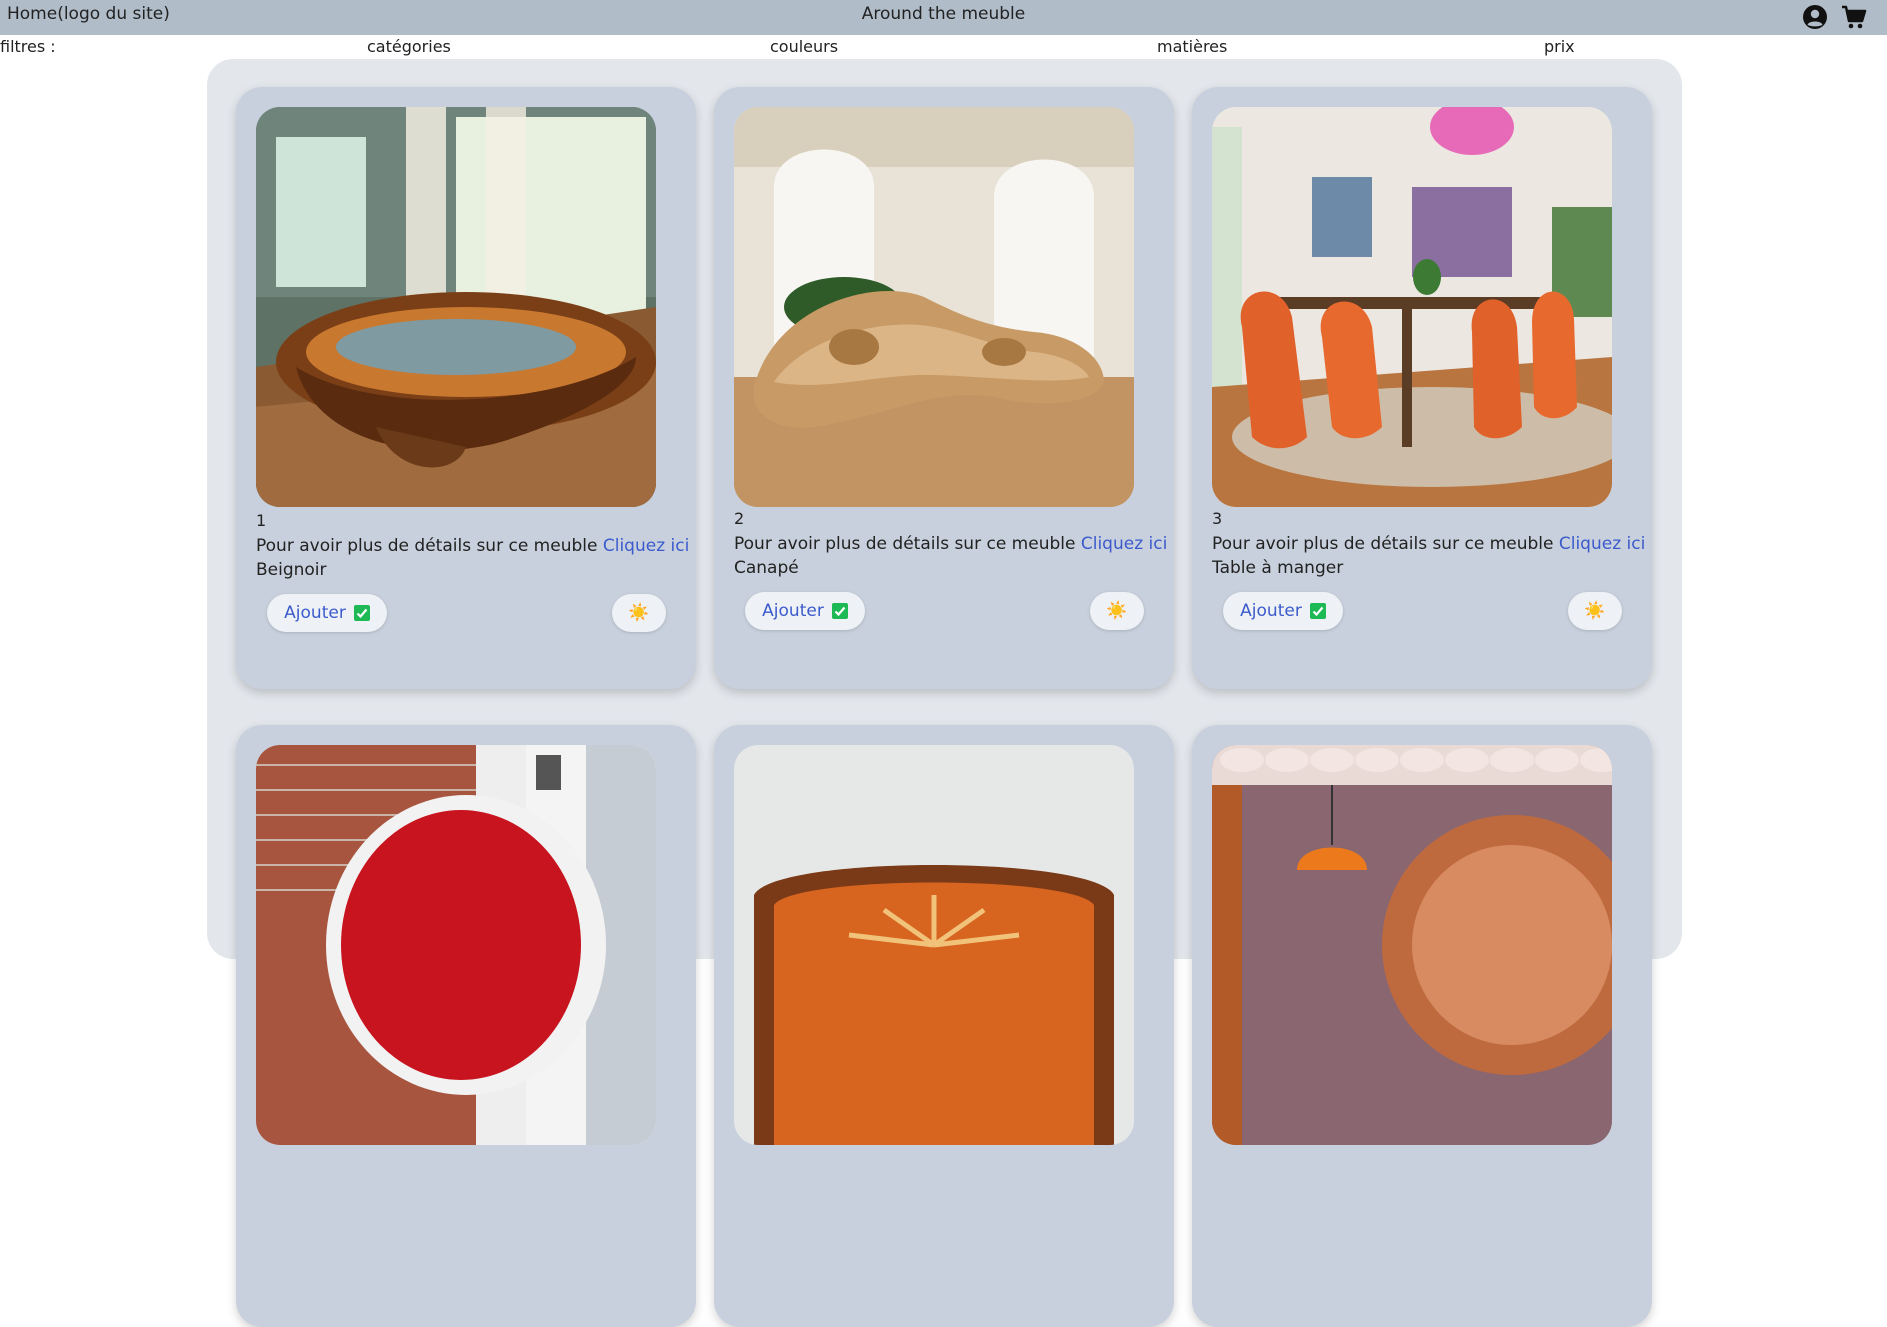 The image size is (1887, 1327). What do you see at coordinates (943, 14) in the screenshot?
I see `site-title: Around the meuble` at bounding box center [943, 14].